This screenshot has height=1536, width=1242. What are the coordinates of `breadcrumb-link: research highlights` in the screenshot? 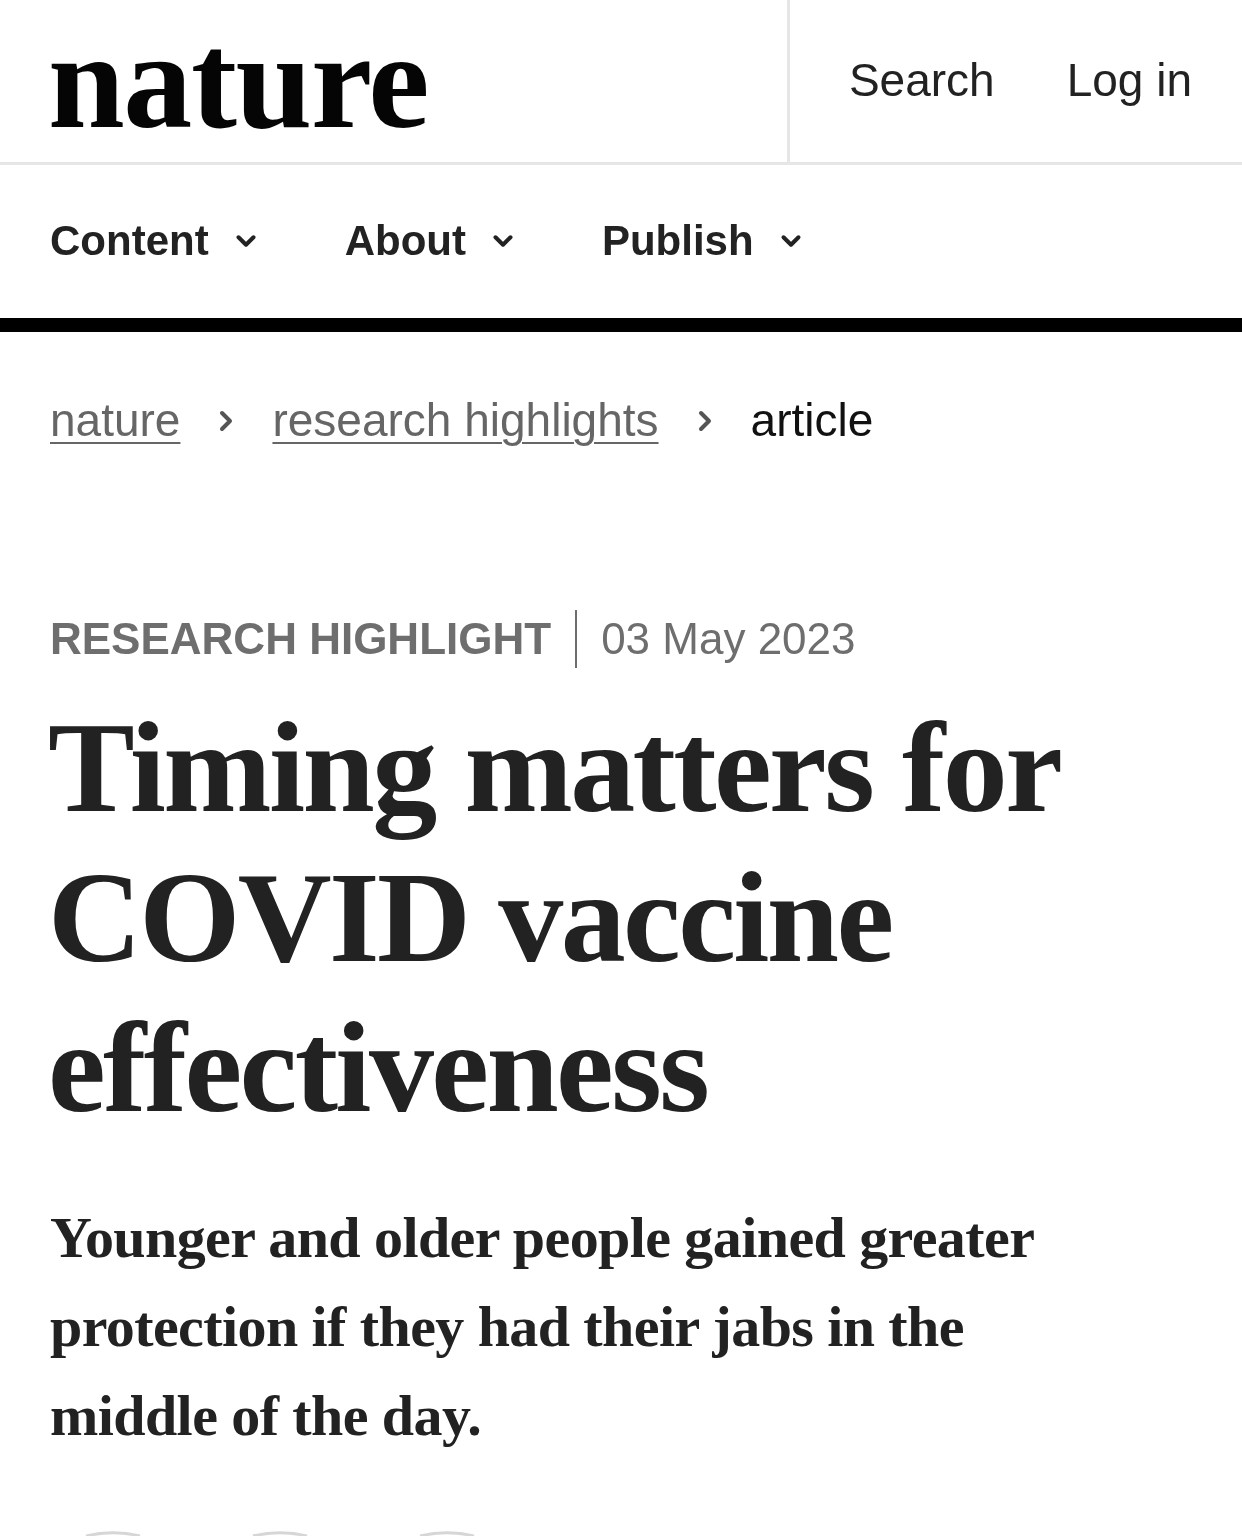 It's located at (465, 421).